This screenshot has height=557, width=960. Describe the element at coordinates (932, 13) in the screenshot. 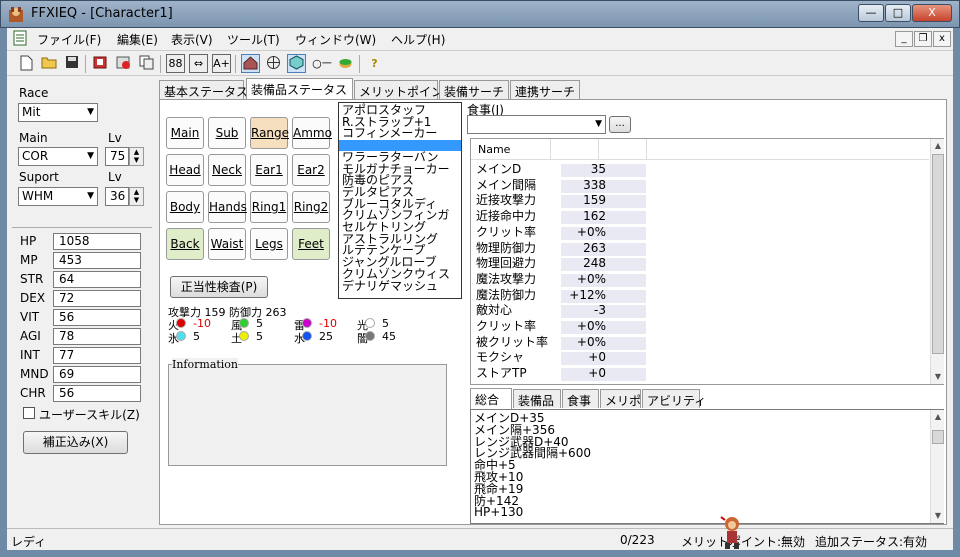

I see `close-button: X` at that location.